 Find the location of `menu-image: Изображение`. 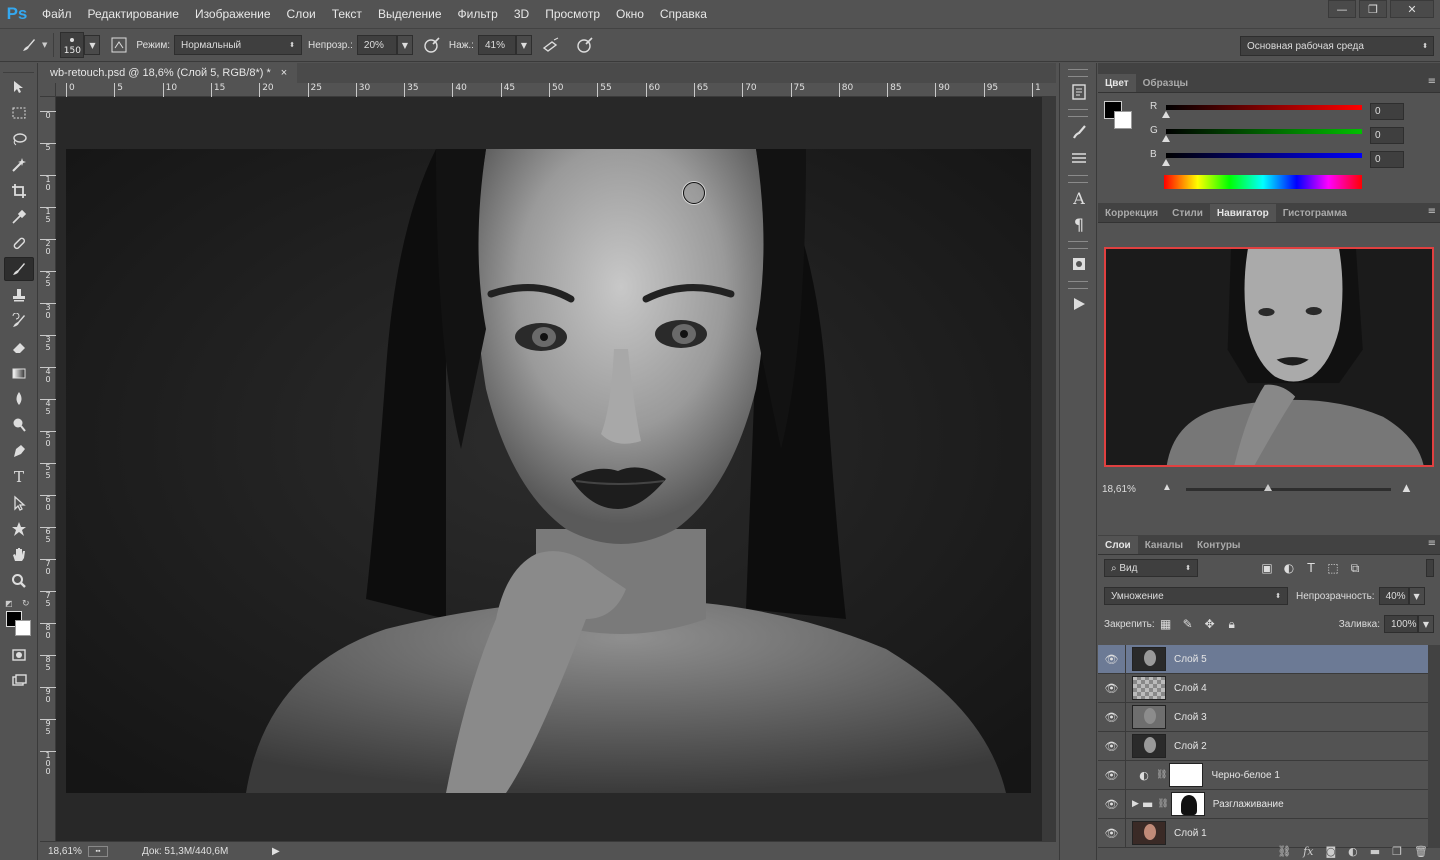

menu-image: Изображение is located at coordinates (233, 14).